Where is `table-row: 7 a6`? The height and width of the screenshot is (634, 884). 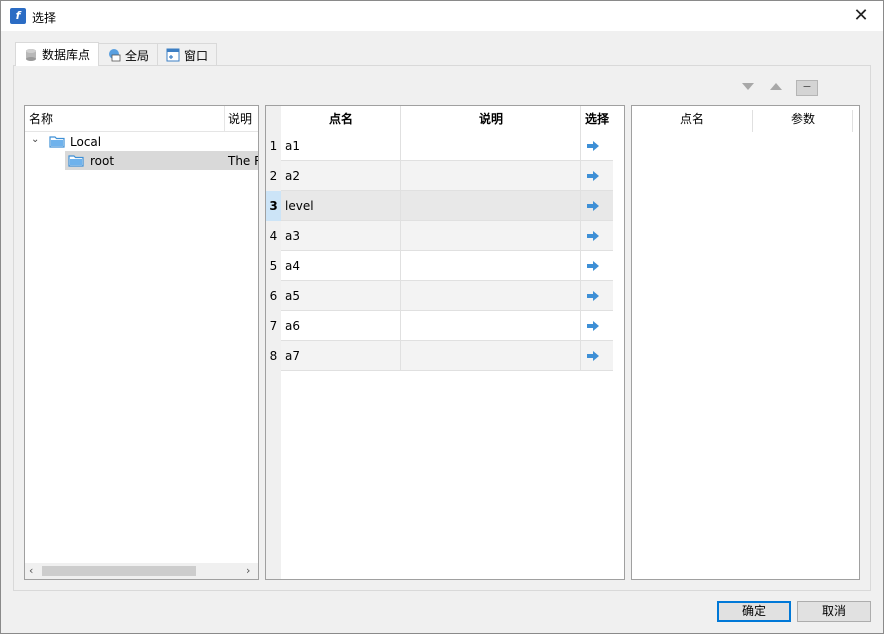
table-row: 7 a6 is located at coordinates (440, 326).